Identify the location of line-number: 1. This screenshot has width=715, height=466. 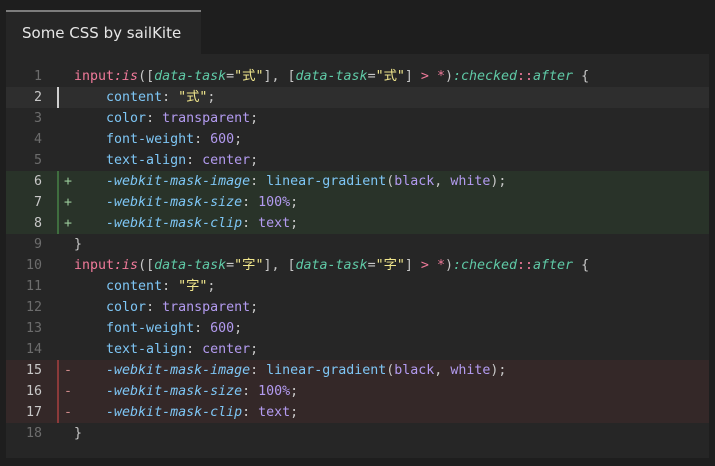
(37, 76).